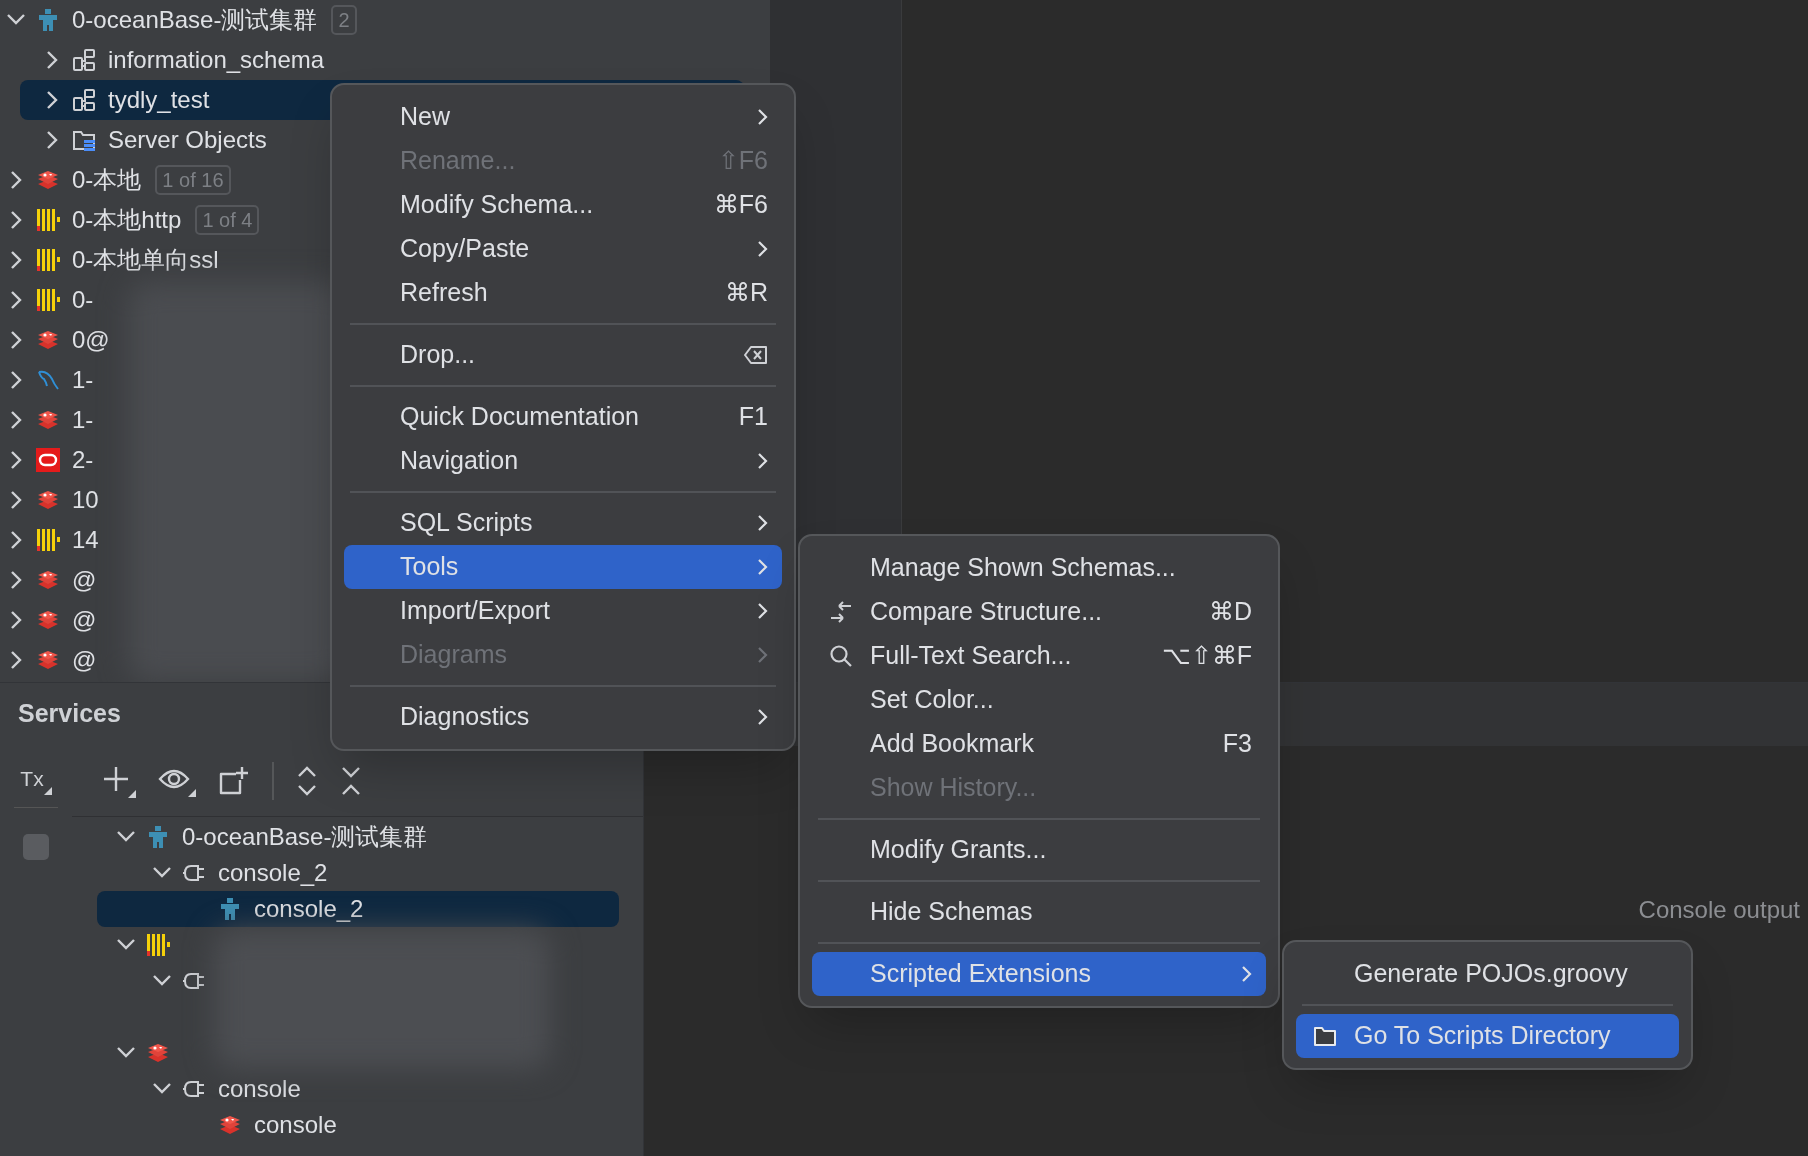 The width and height of the screenshot is (1808, 1156). I want to click on shortcut-label: ⌘D, so click(1230, 612).